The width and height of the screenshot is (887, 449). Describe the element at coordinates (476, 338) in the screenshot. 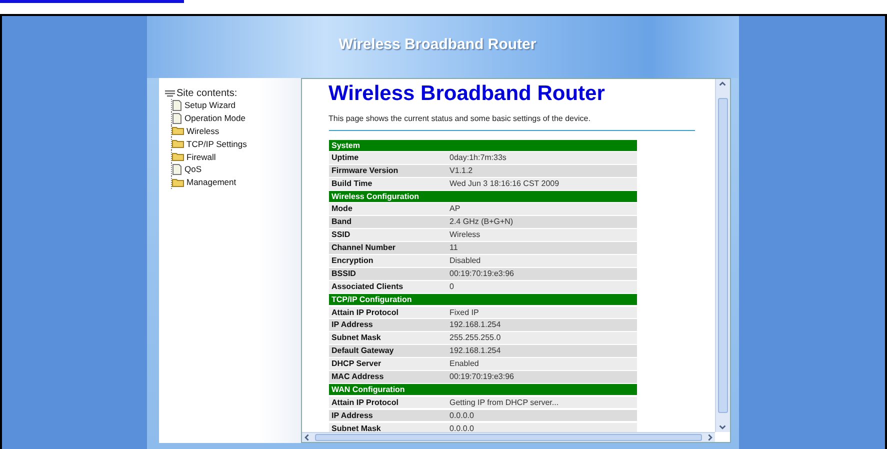

I see `field-value: 255.255.255.0` at that location.